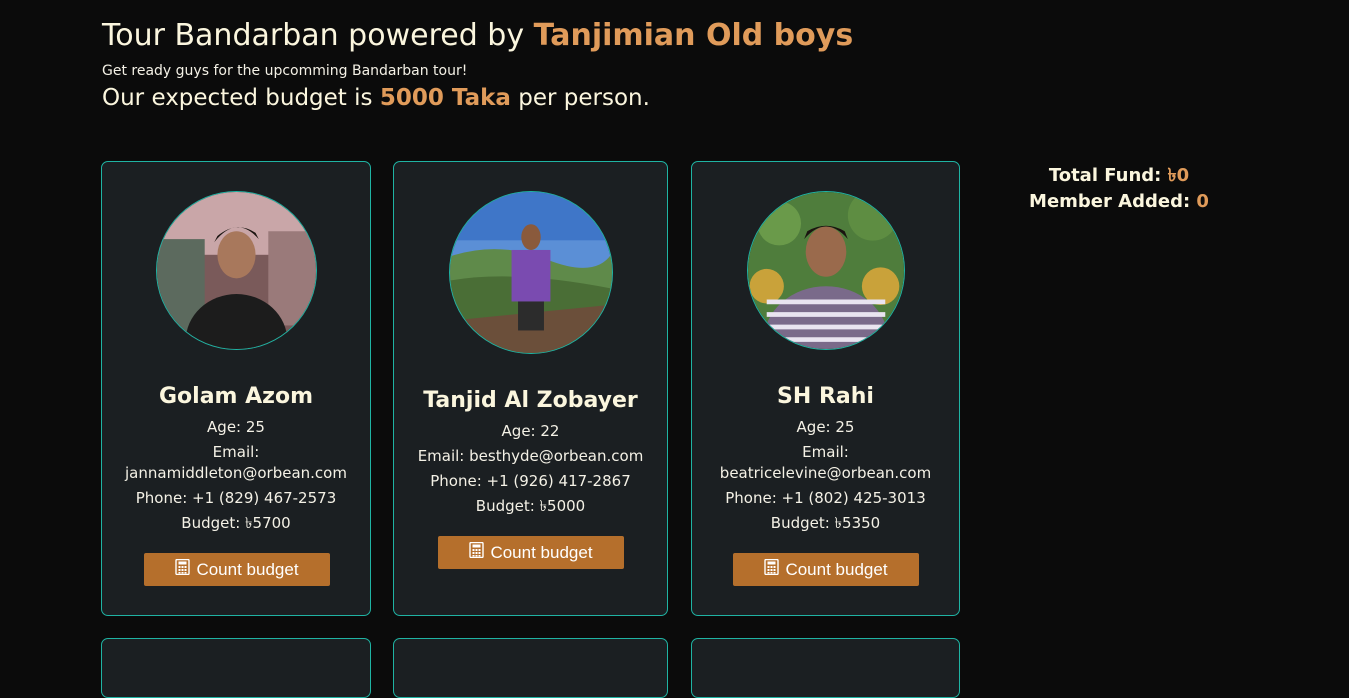 This screenshot has height=698, width=1349. I want to click on member-added: Member Added: 0, so click(1119, 202).